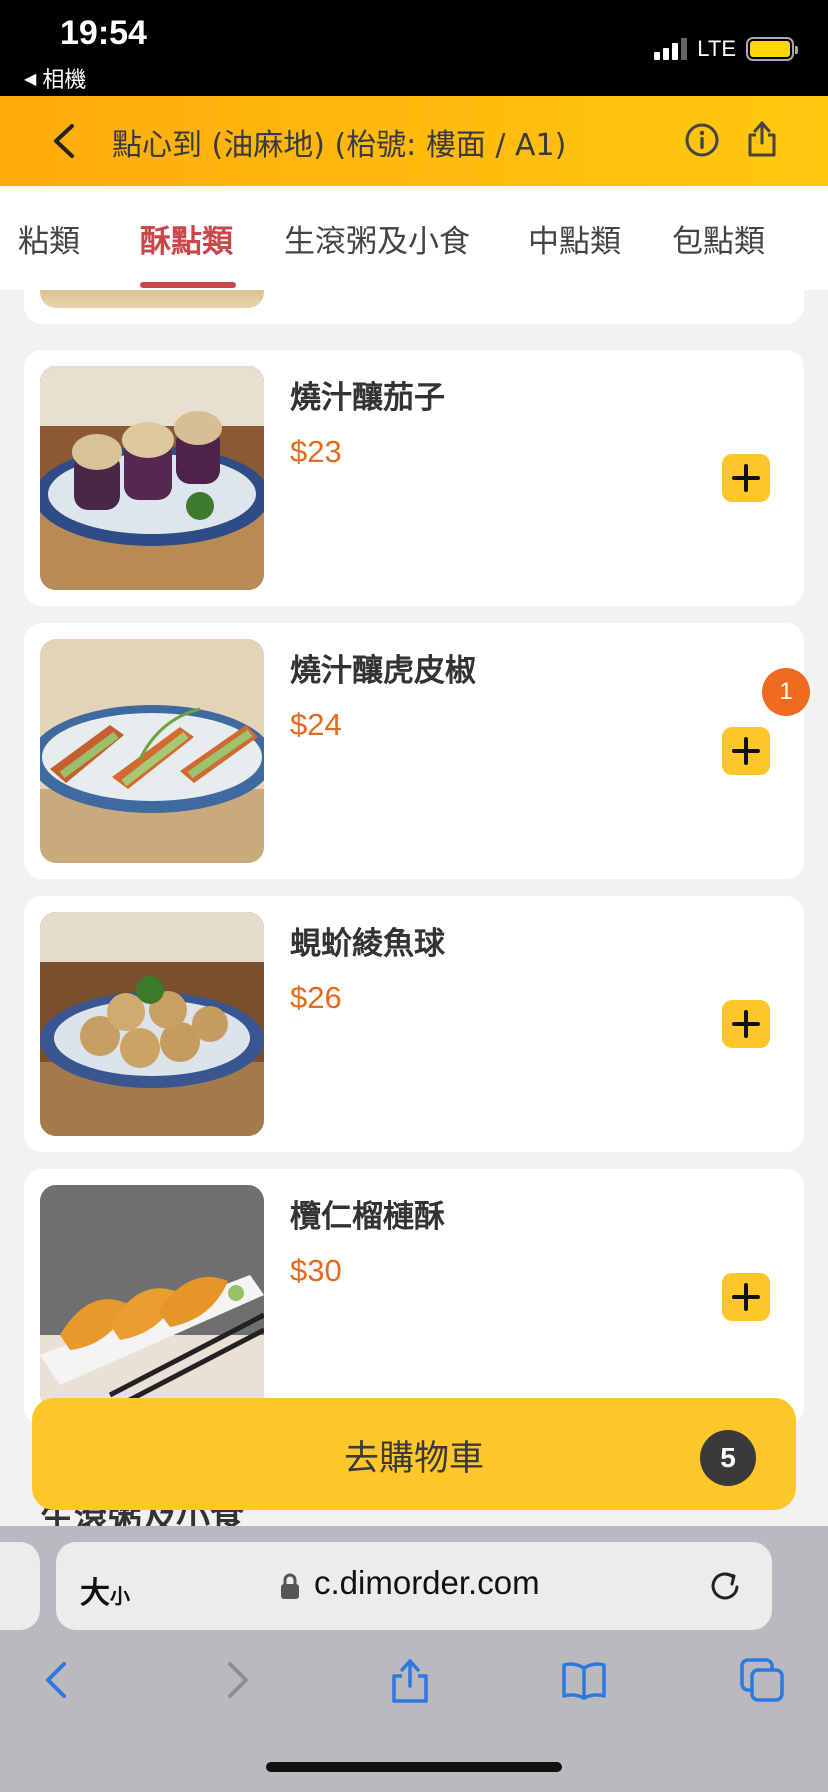 The image size is (828, 1792). What do you see at coordinates (726, 1586) in the screenshot?
I see `reload-icon` at bounding box center [726, 1586].